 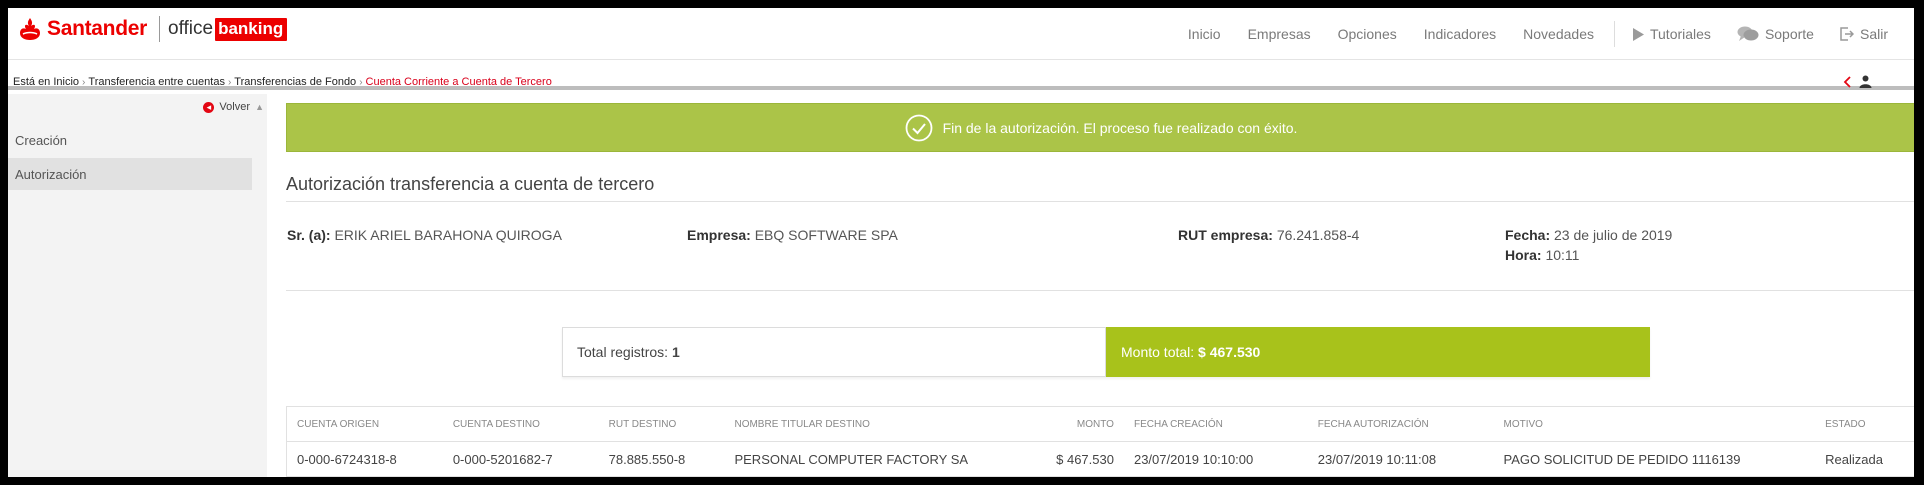 What do you see at coordinates (1318, 235) in the screenshot?
I see `info-rut-value: 76.241.858-4` at bounding box center [1318, 235].